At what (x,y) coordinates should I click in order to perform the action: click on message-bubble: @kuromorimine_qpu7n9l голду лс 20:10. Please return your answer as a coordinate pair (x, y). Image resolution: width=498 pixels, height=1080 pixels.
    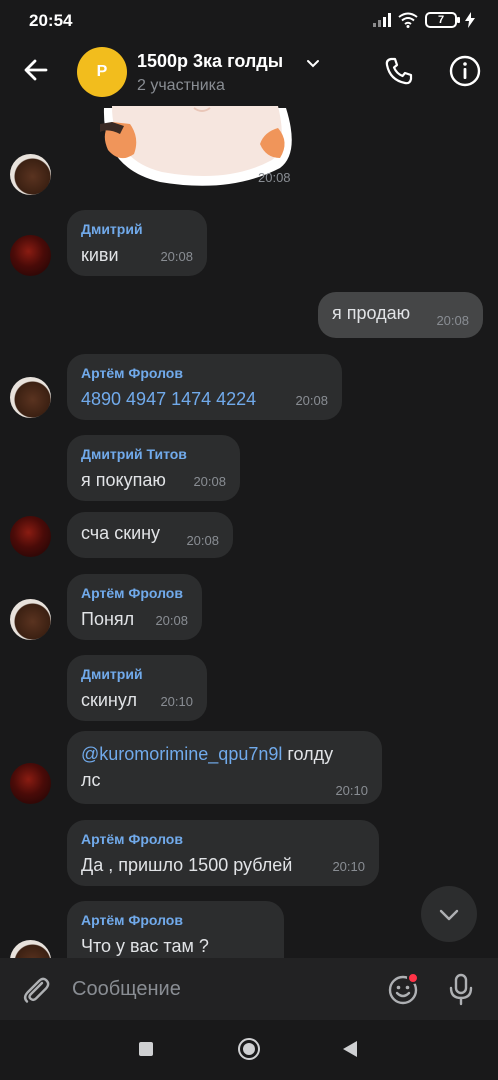
    Looking at the image, I should click on (224, 767).